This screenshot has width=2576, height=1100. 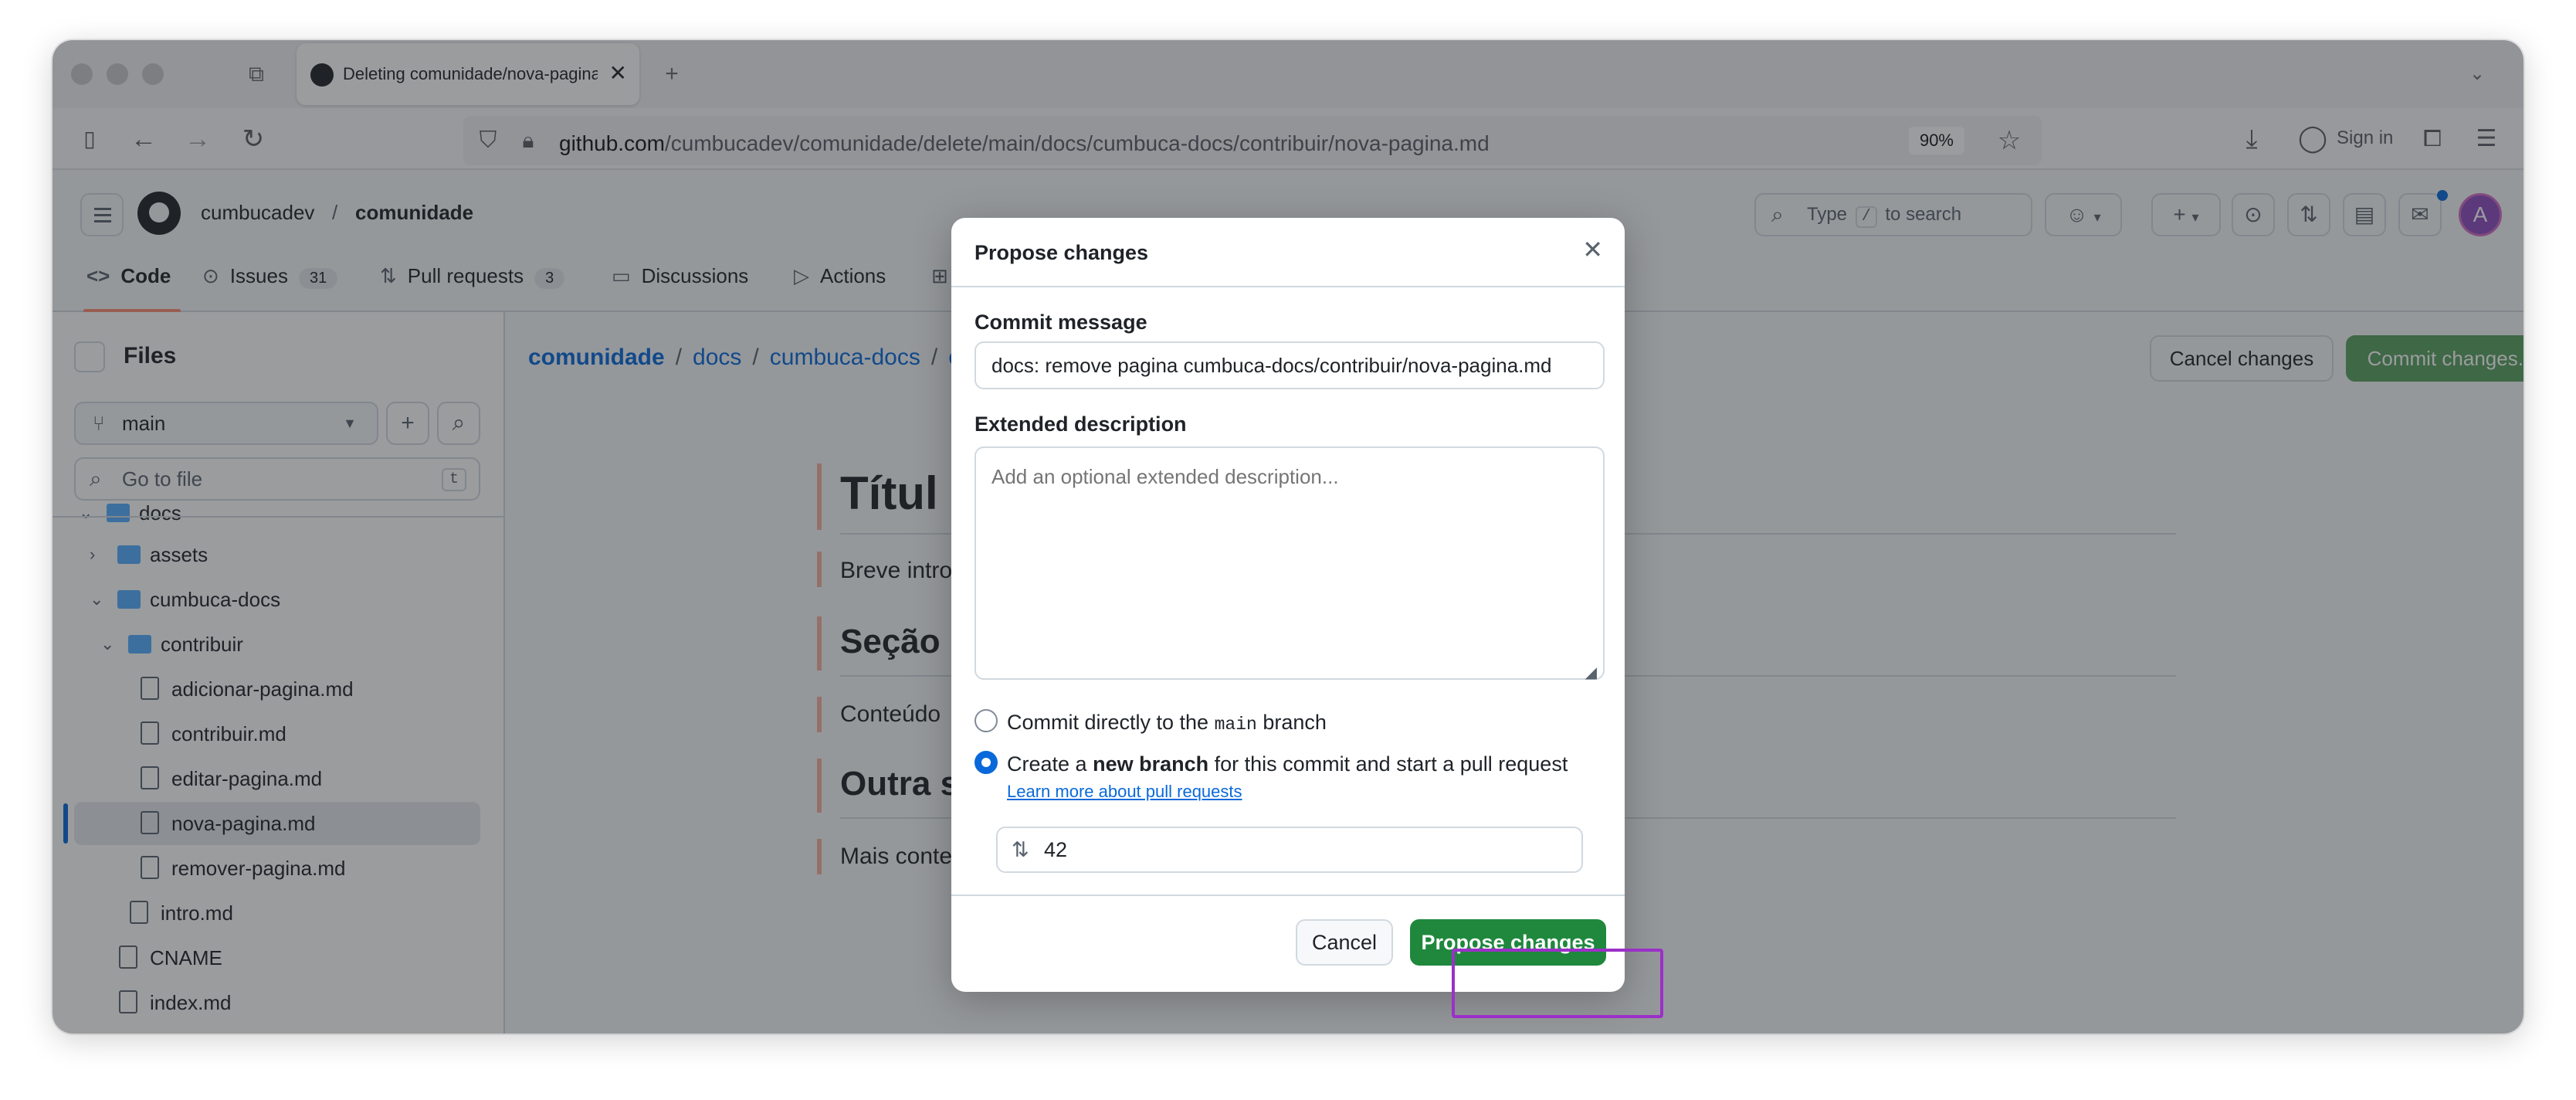 I want to click on highlight-outline, so click(x=1557, y=983).